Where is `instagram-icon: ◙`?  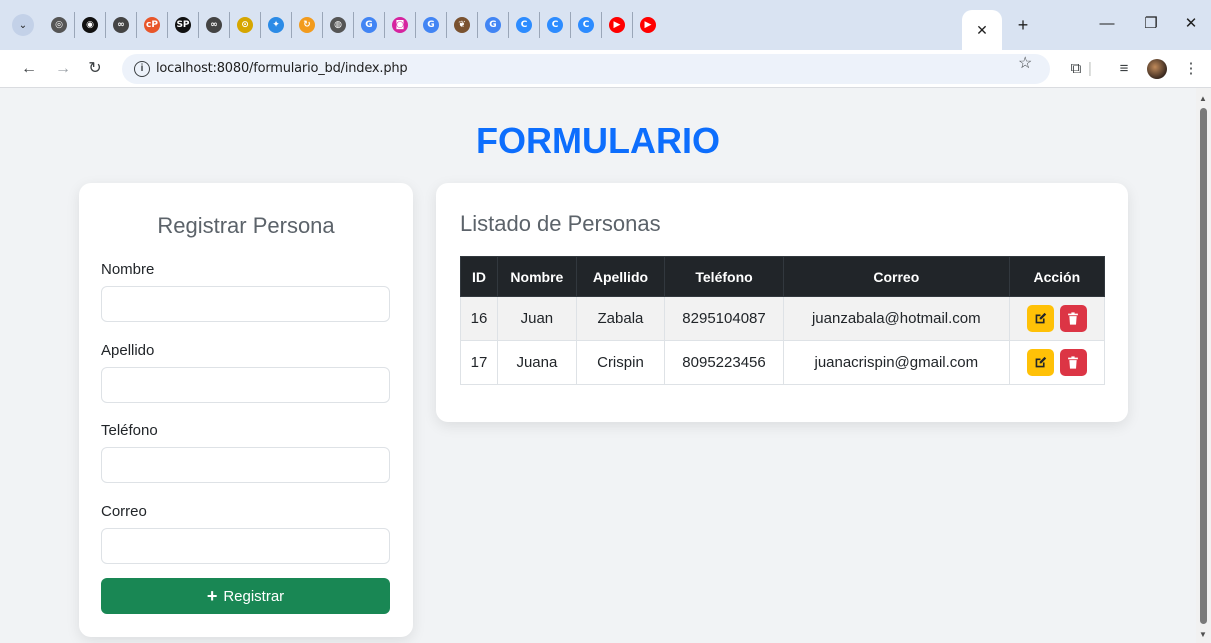 instagram-icon: ◙ is located at coordinates (400, 25).